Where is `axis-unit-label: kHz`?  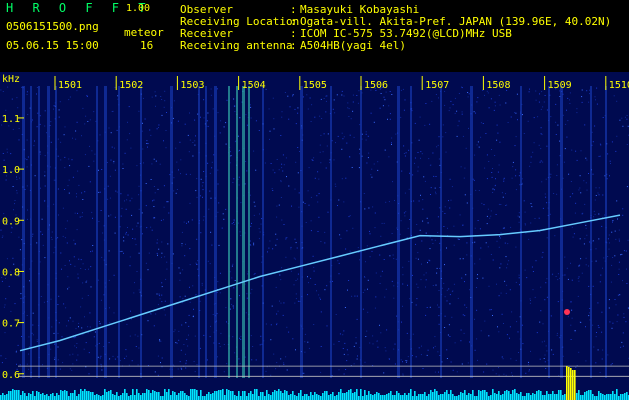
axis-unit-label: kHz is located at coordinates (11, 79).